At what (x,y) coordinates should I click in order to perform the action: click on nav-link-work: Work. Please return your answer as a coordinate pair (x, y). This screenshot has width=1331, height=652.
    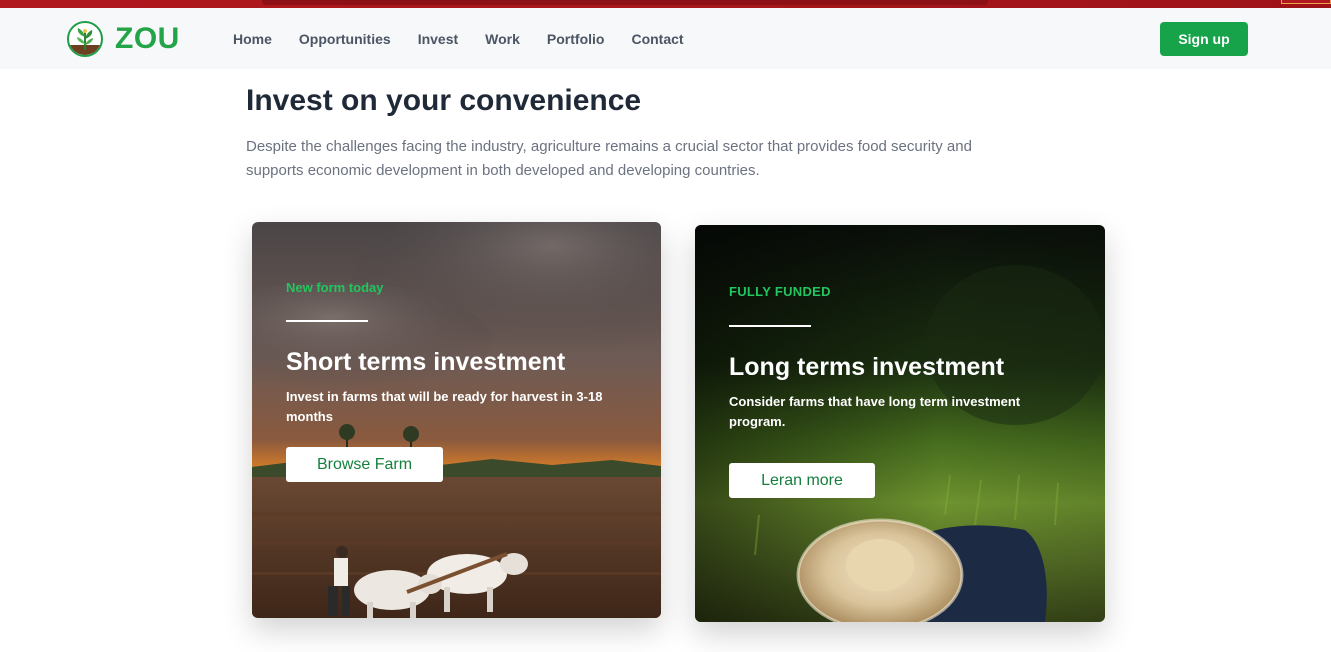
    Looking at the image, I should click on (502, 39).